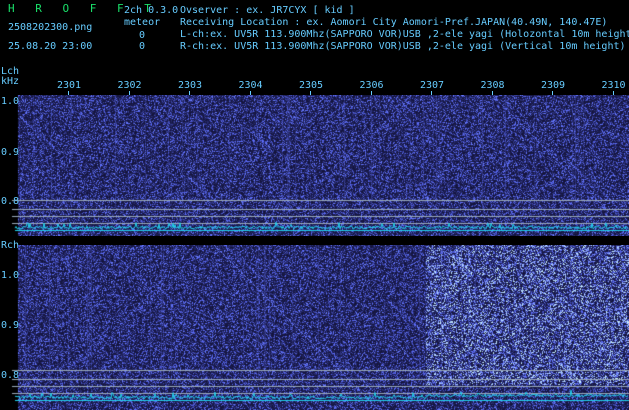  Describe the element at coordinates (267, 10) in the screenshot. I see `observer-line: Ovserver : ex. JR7CYX [ kid ]` at that location.